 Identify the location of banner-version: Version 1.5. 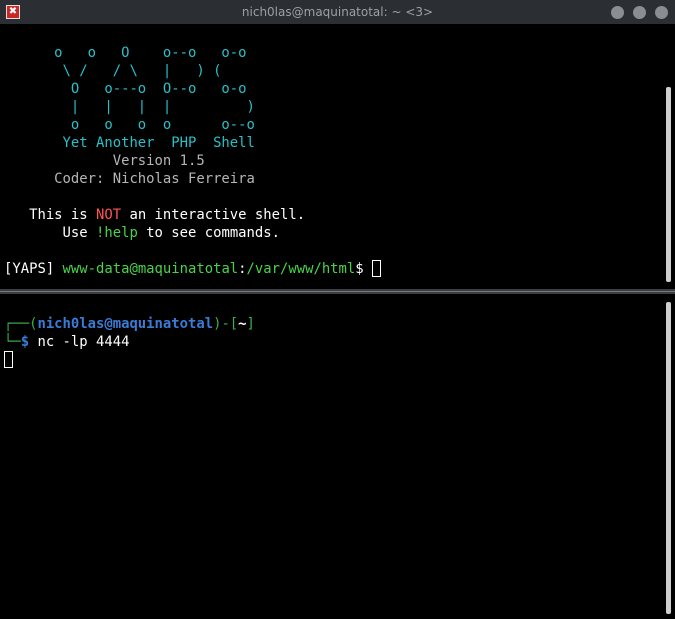
(104, 161).